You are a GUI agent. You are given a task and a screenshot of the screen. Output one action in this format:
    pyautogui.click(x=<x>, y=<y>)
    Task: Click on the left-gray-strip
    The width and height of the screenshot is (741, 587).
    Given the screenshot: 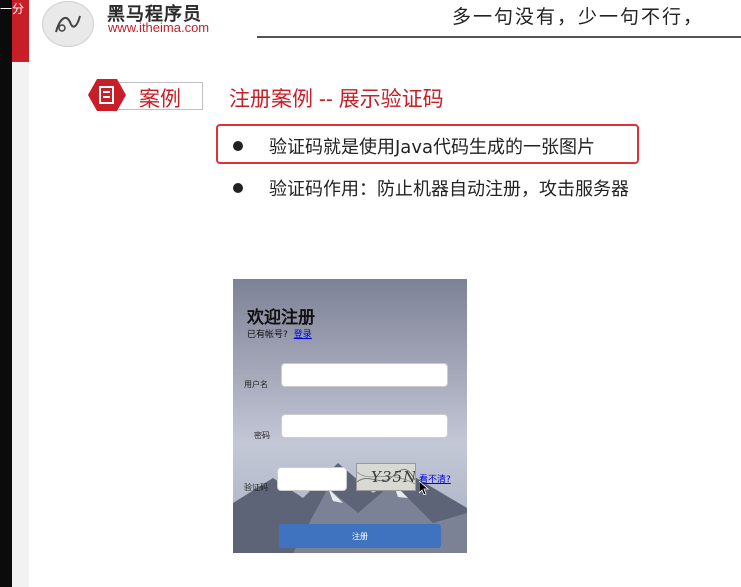 What is the action you would take?
    pyautogui.click(x=20, y=324)
    